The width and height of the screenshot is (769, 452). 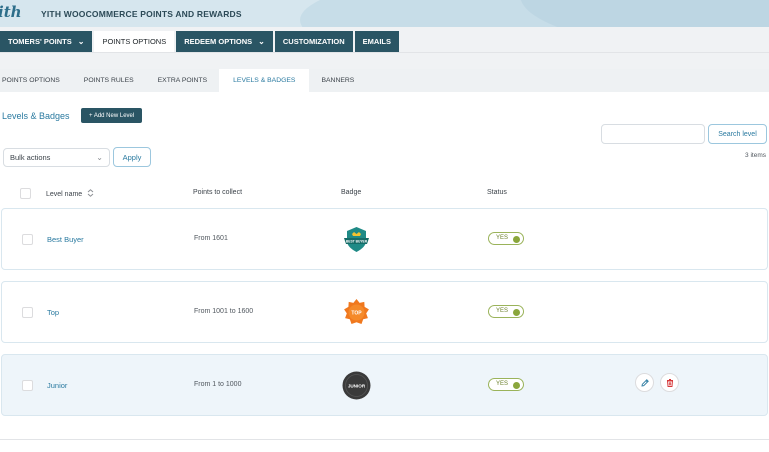 I want to click on badge-text: TOP, so click(x=356, y=313).